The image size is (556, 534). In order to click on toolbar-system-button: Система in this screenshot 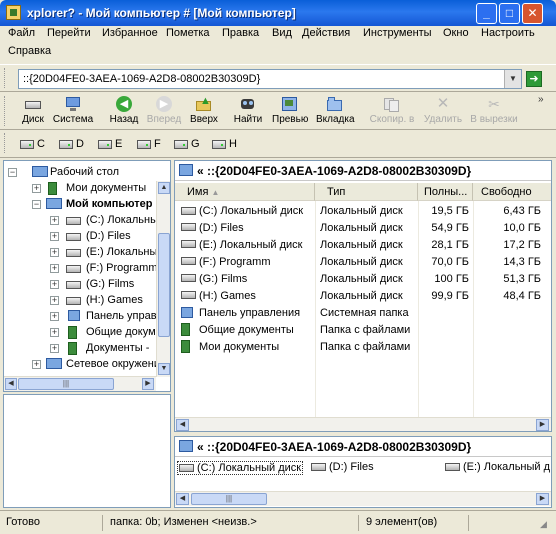, I will do `click(73, 109)`.